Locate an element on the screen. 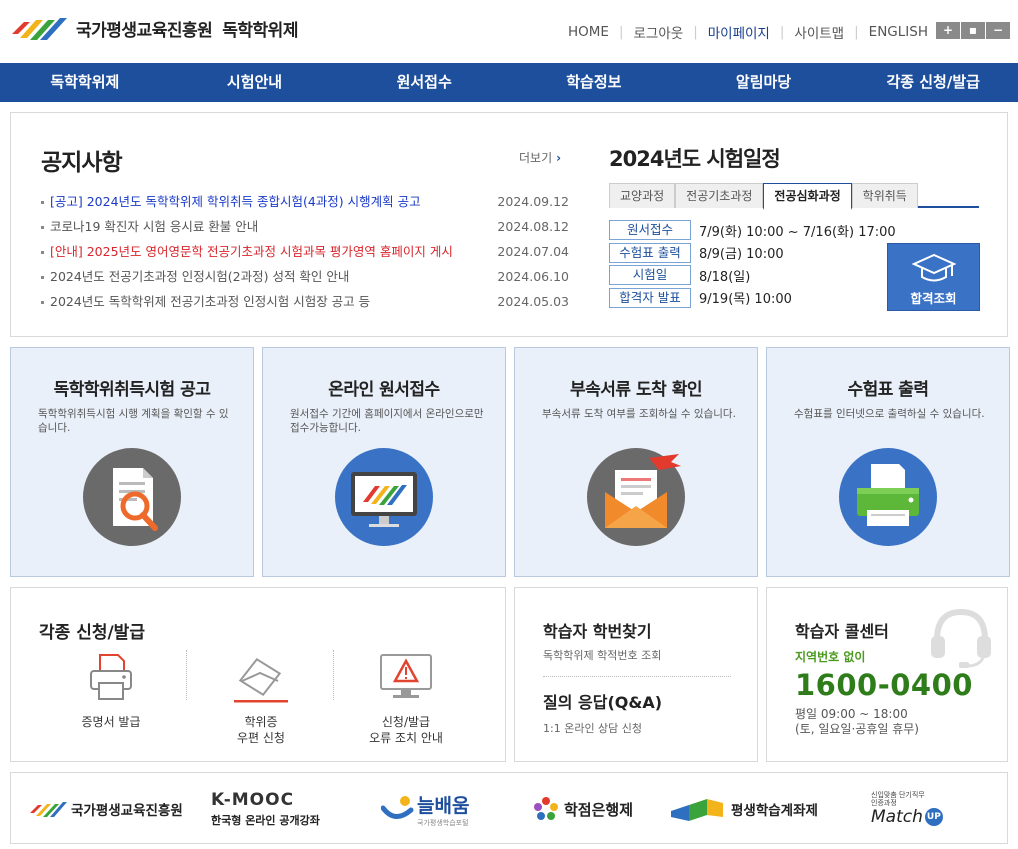 This screenshot has width=1018, height=849. card-title: 수험표 출력 is located at coordinates (888, 390).